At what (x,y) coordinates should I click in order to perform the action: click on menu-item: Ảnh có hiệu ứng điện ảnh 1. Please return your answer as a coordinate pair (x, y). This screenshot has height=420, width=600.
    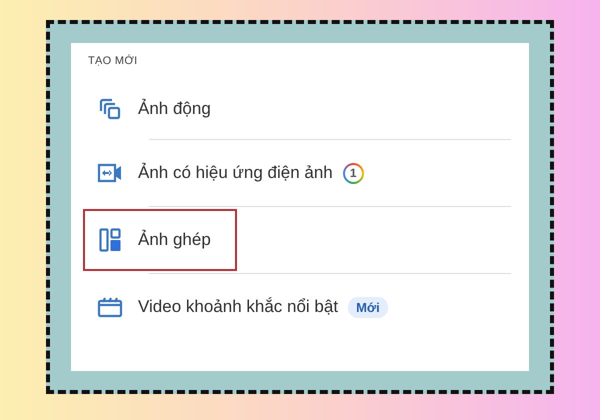
    Looking at the image, I should click on (296, 173).